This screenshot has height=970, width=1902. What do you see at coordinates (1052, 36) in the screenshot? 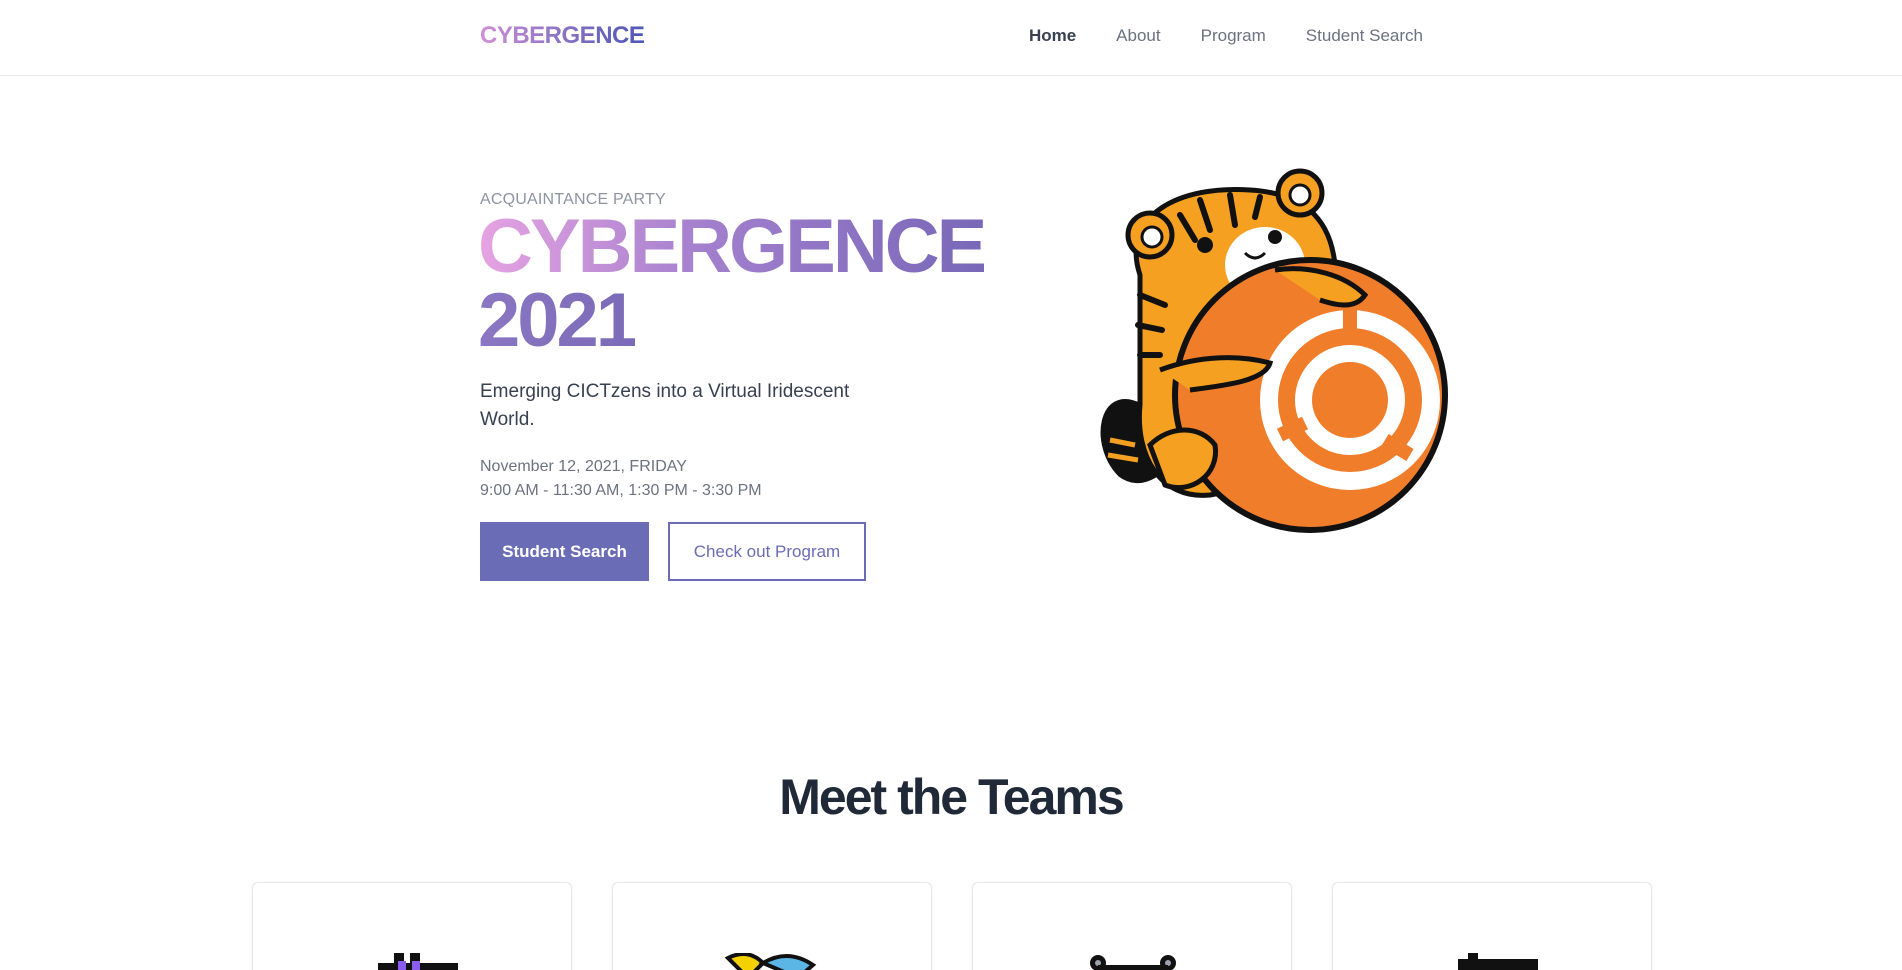
I see `nav-home: Home` at bounding box center [1052, 36].